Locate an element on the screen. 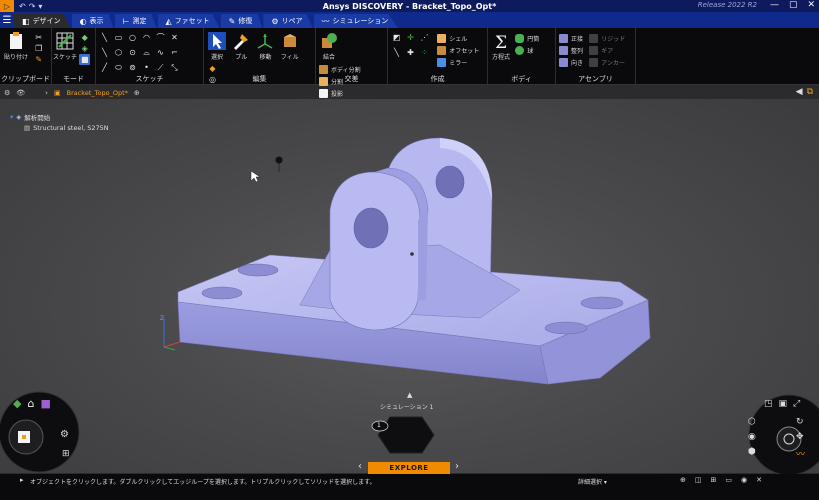 The image size is (819, 500). status-tool-6-icon: ✕ is located at coordinates (759, 480).